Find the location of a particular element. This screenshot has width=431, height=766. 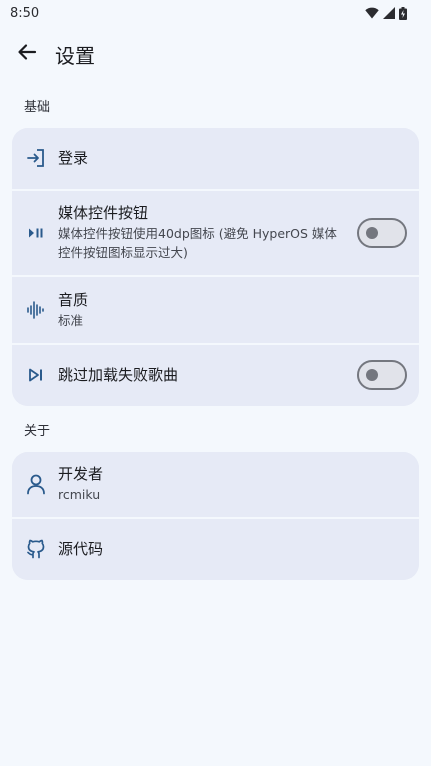

media-controls-subtitle: 媒体控件按钮使用40dp图标 (避免 HyperOS 媒体控件按钮图标显示过大) is located at coordinates (197, 243).